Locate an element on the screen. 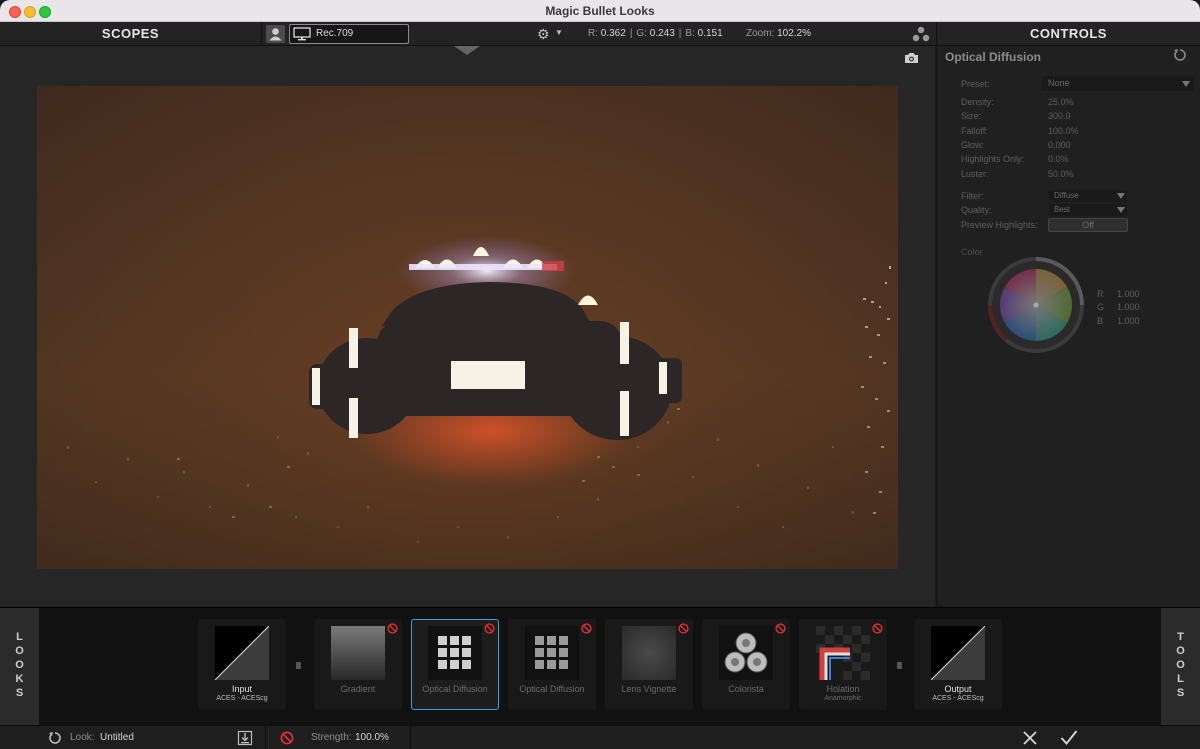 Image resolution: width=1200 pixels, height=749 pixels. filter-label: Filter: is located at coordinates (972, 196).